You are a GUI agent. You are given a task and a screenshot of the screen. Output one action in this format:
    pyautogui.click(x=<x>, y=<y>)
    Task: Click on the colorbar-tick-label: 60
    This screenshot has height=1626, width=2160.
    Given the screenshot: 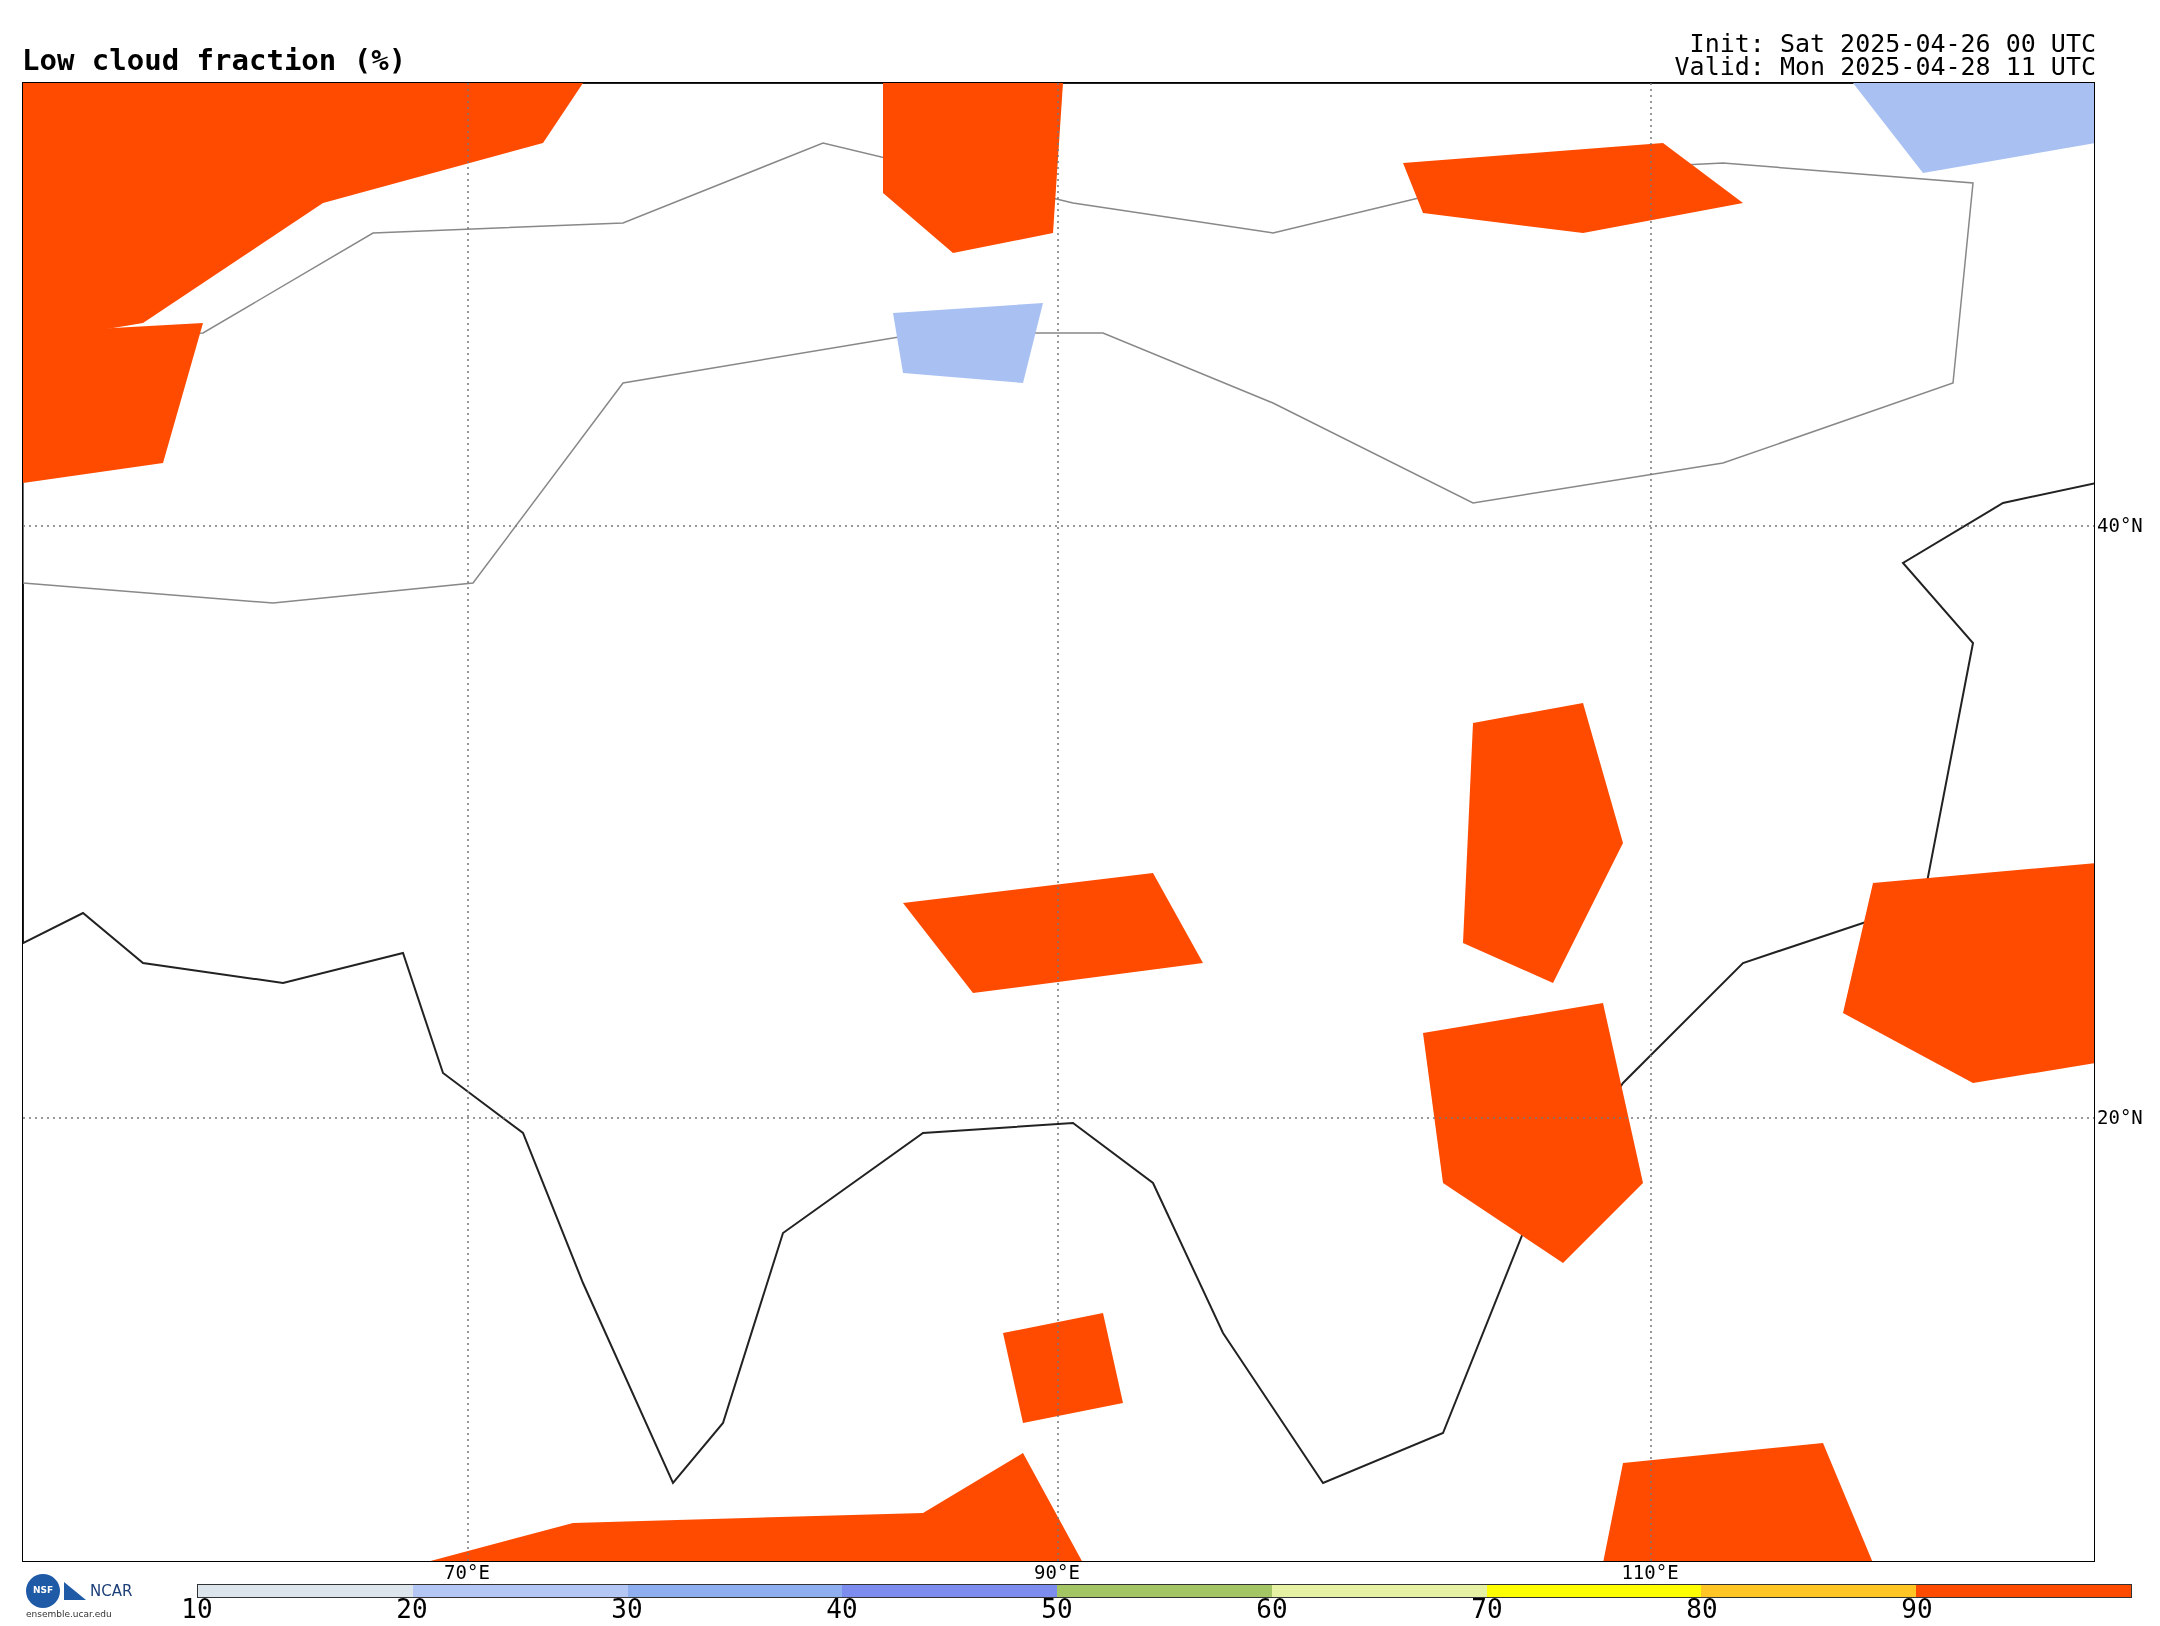 What is the action you would take?
    pyautogui.click(x=1272, y=1609)
    